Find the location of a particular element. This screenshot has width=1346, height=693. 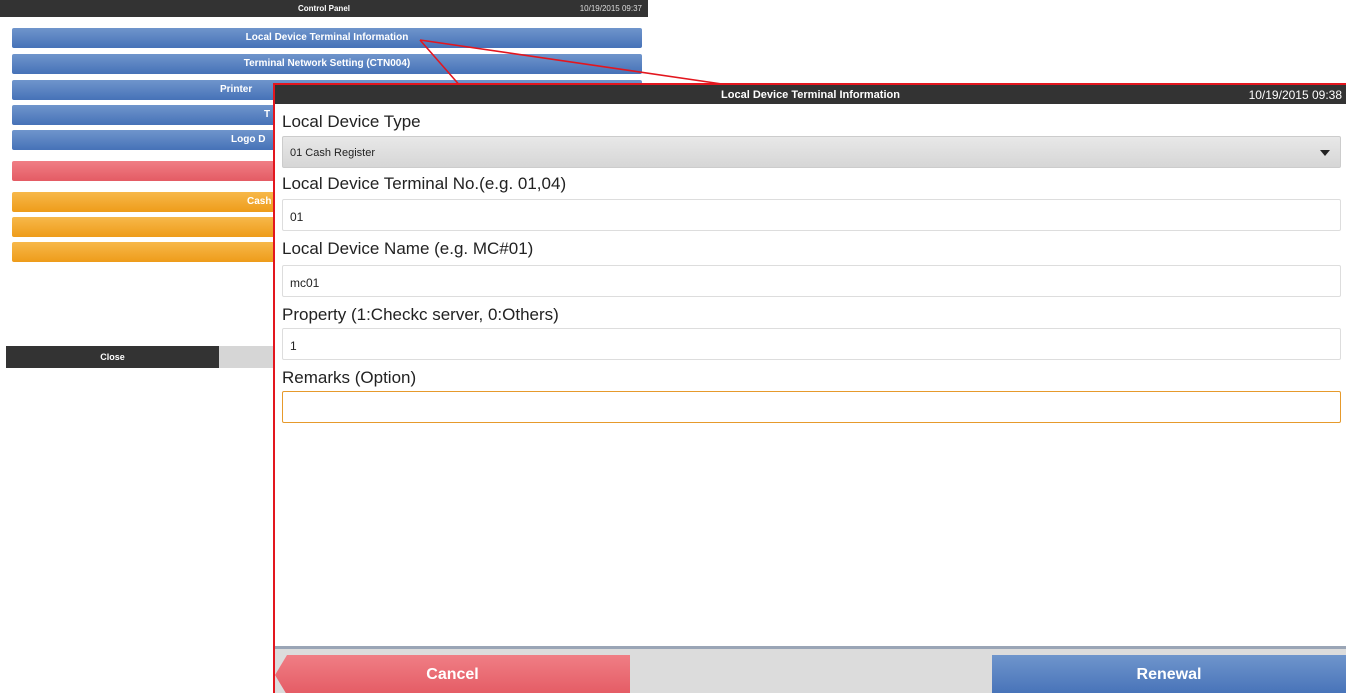

terminal-no-label: Local Device Terminal No.(e.g. 01,04) is located at coordinates (424, 183).